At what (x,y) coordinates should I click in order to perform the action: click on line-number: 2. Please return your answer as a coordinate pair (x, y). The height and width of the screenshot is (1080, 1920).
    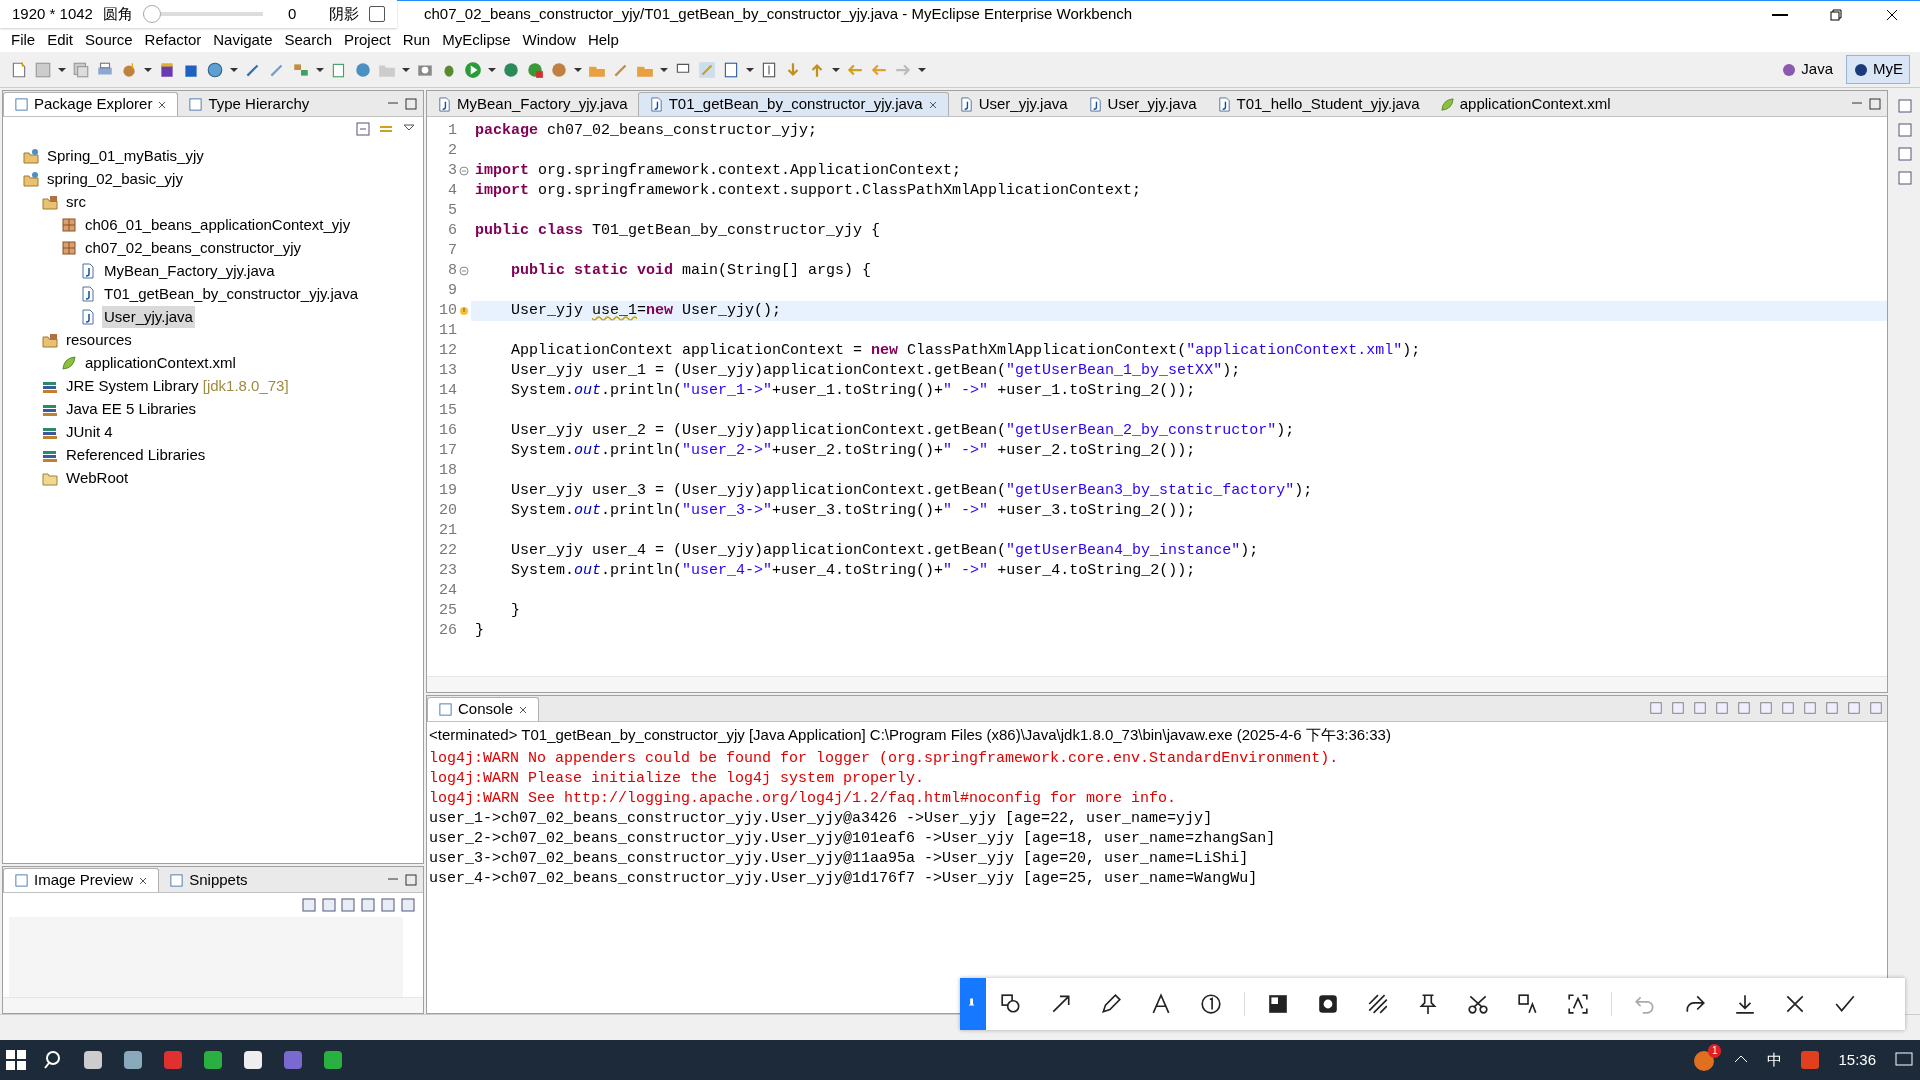
    Looking at the image, I should click on (452, 150).